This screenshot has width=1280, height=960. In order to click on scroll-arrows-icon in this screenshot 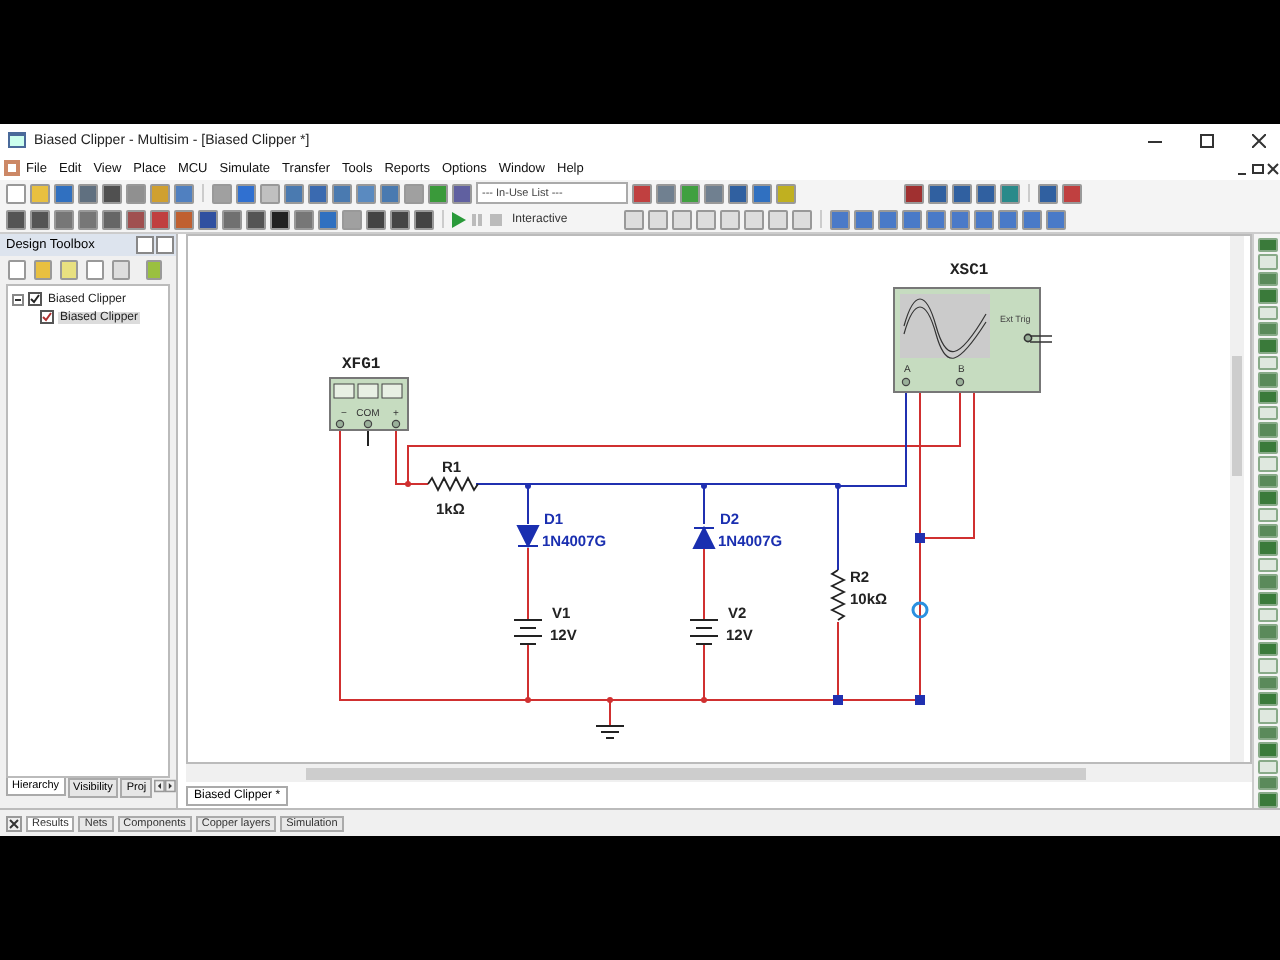, I will do `click(165, 786)`.